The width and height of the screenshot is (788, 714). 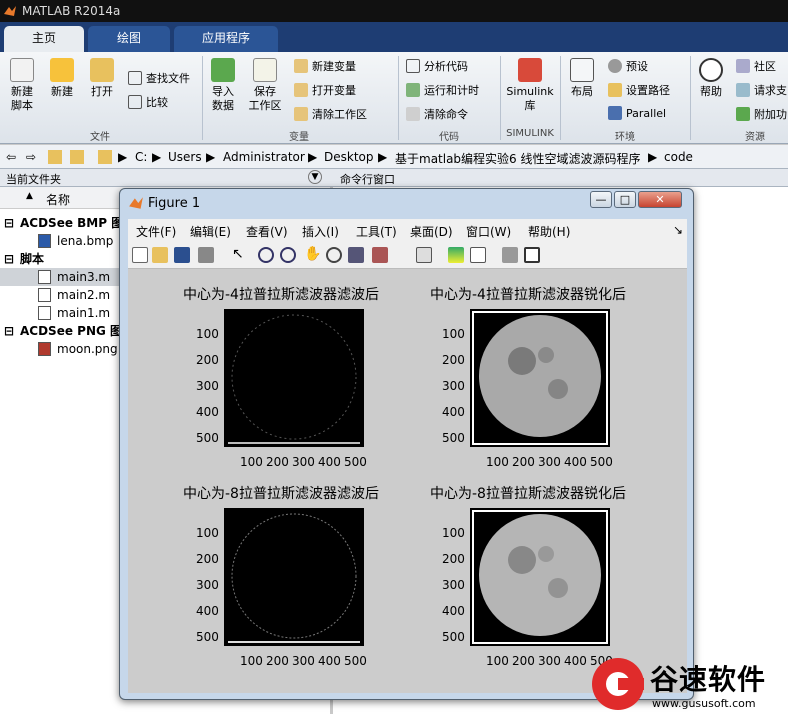 What do you see at coordinates (478, 255) in the screenshot?
I see `legend-icon` at bounding box center [478, 255].